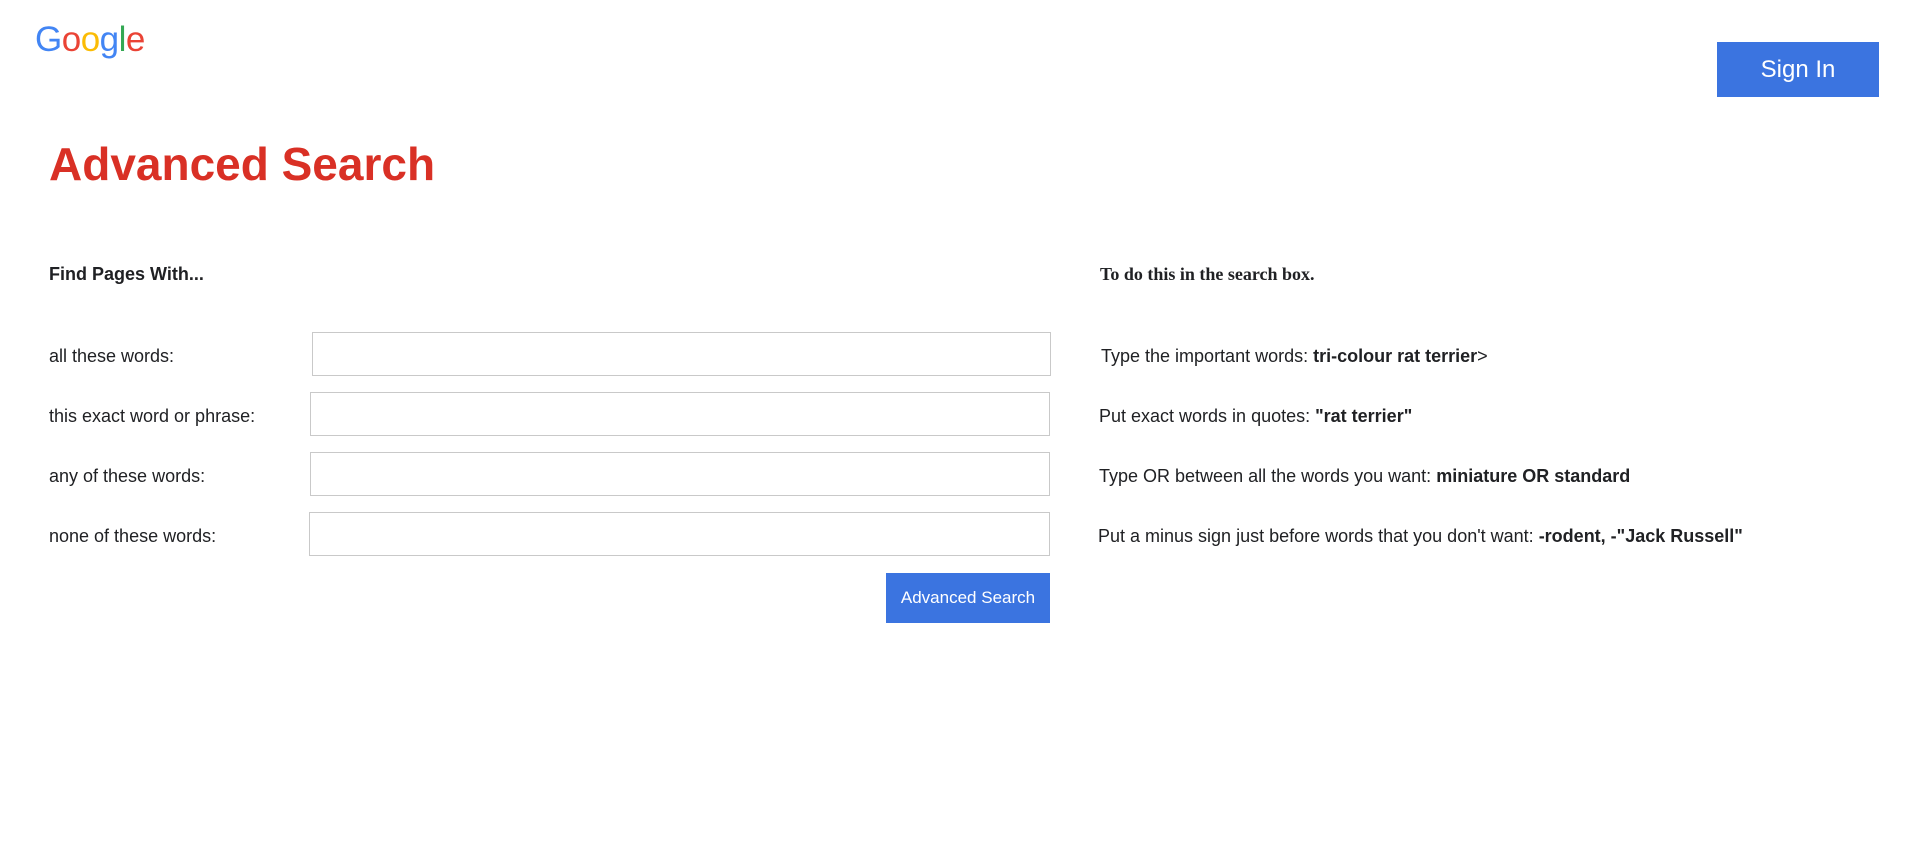  I want to click on exact-phrase-input, so click(680, 414).